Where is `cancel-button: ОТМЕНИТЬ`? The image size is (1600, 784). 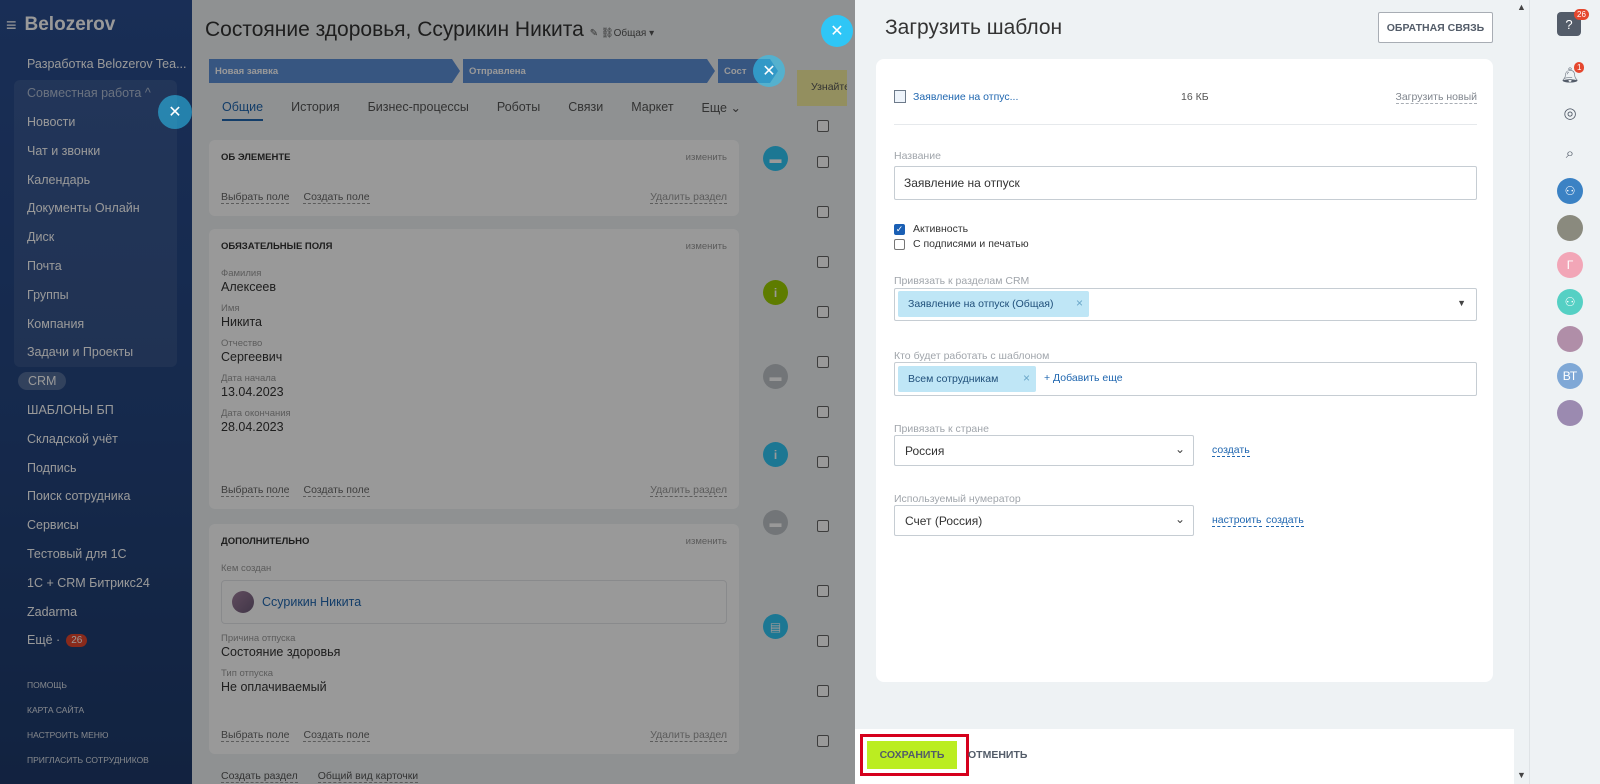 cancel-button: ОТМЕНИТЬ is located at coordinates (997, 755).